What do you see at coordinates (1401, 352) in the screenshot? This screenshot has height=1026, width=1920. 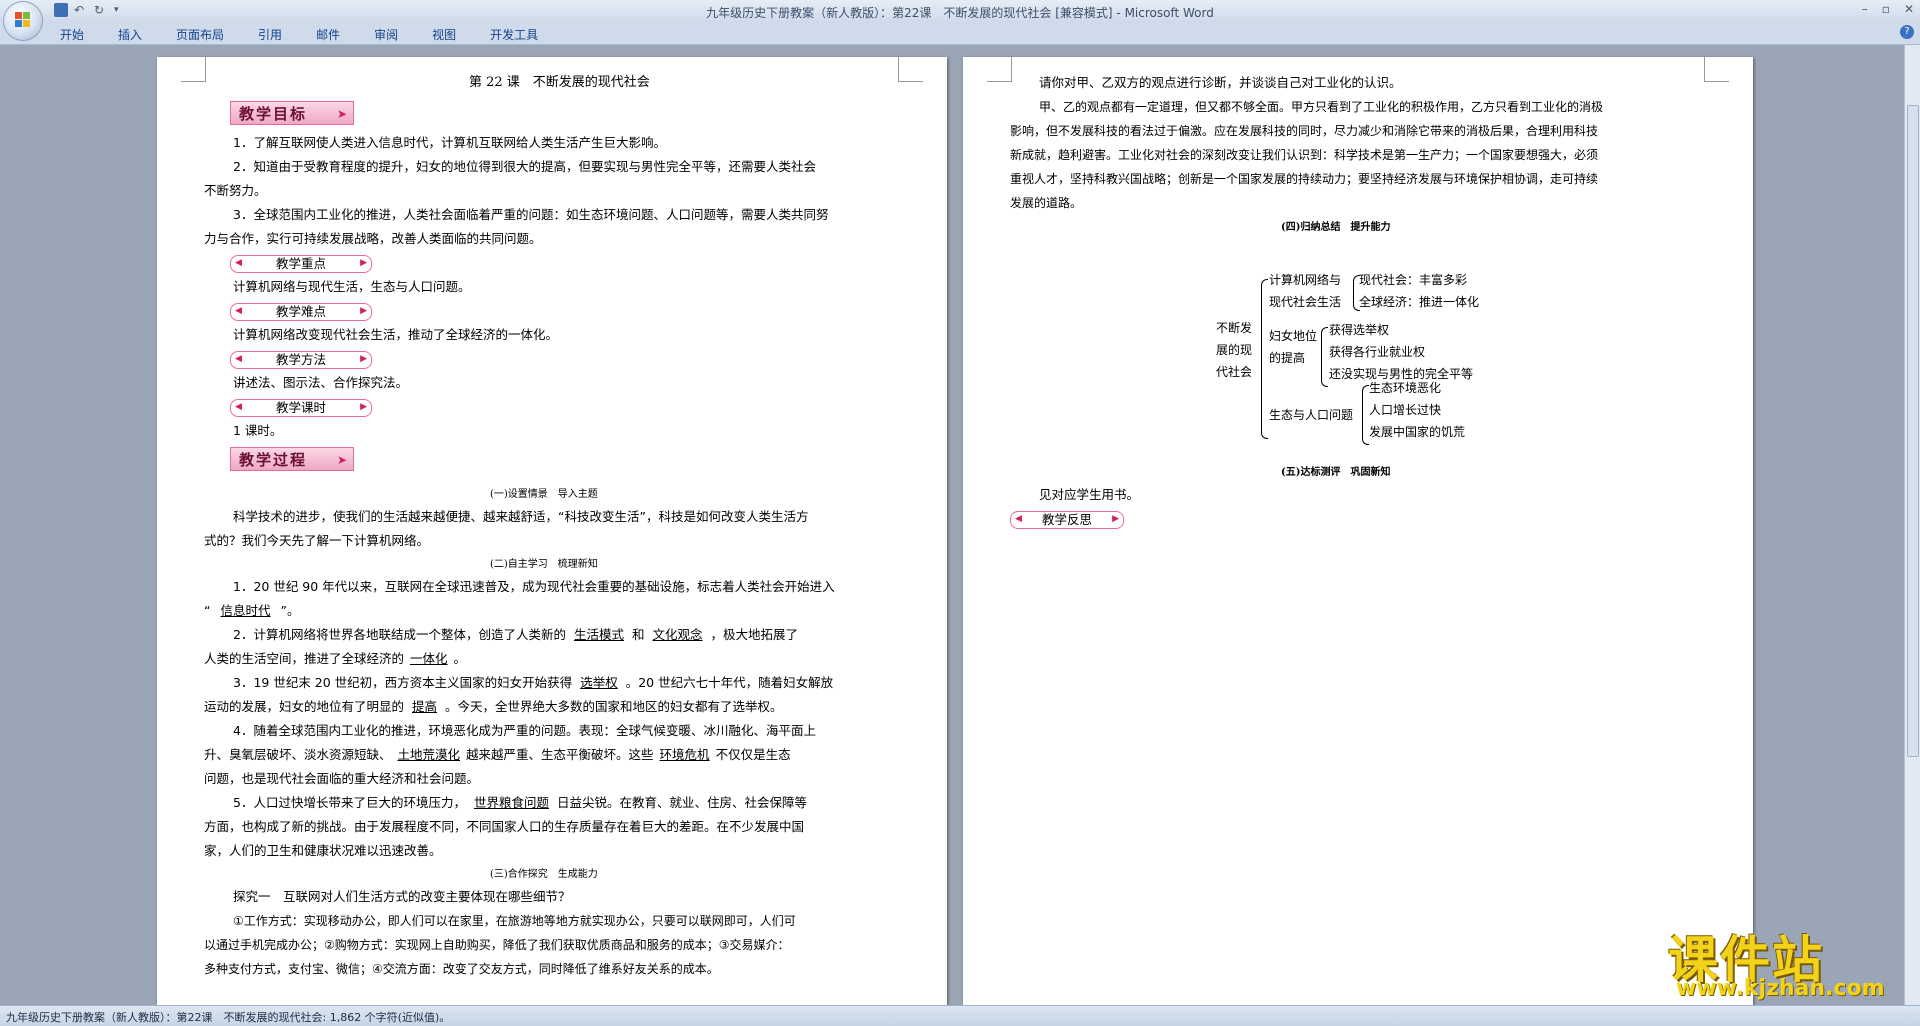 I see `map-leaves-women: 获得选举权 获得各行业就业权 还没实现与男性的完全平等` at bounding box center [1401, 352].